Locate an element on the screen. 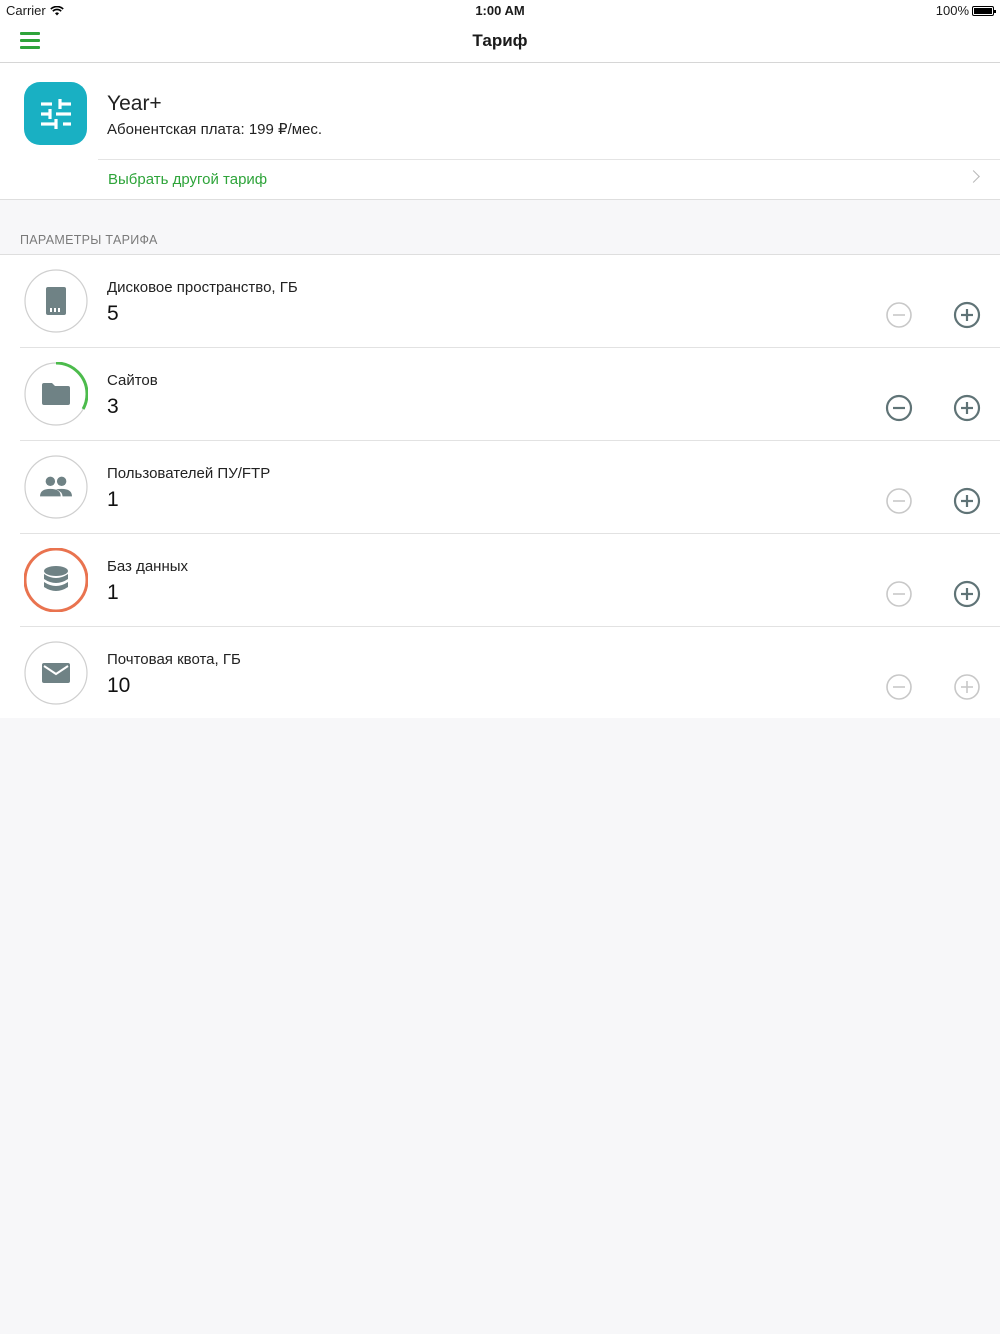 The width and height of the screenshot is (1000, 1334). section-header: ПАРАМЕТРЫ ТАРИФА is located at coordinates (89, 240).